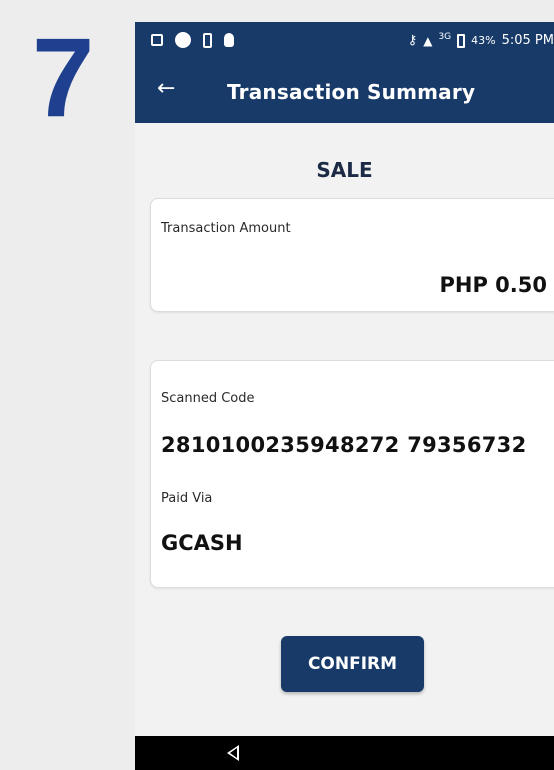  What do you see at coordinates (202, 543) in the screenshot?
I see `paid-via-value: GCASH` at bounding box center [202, 543].